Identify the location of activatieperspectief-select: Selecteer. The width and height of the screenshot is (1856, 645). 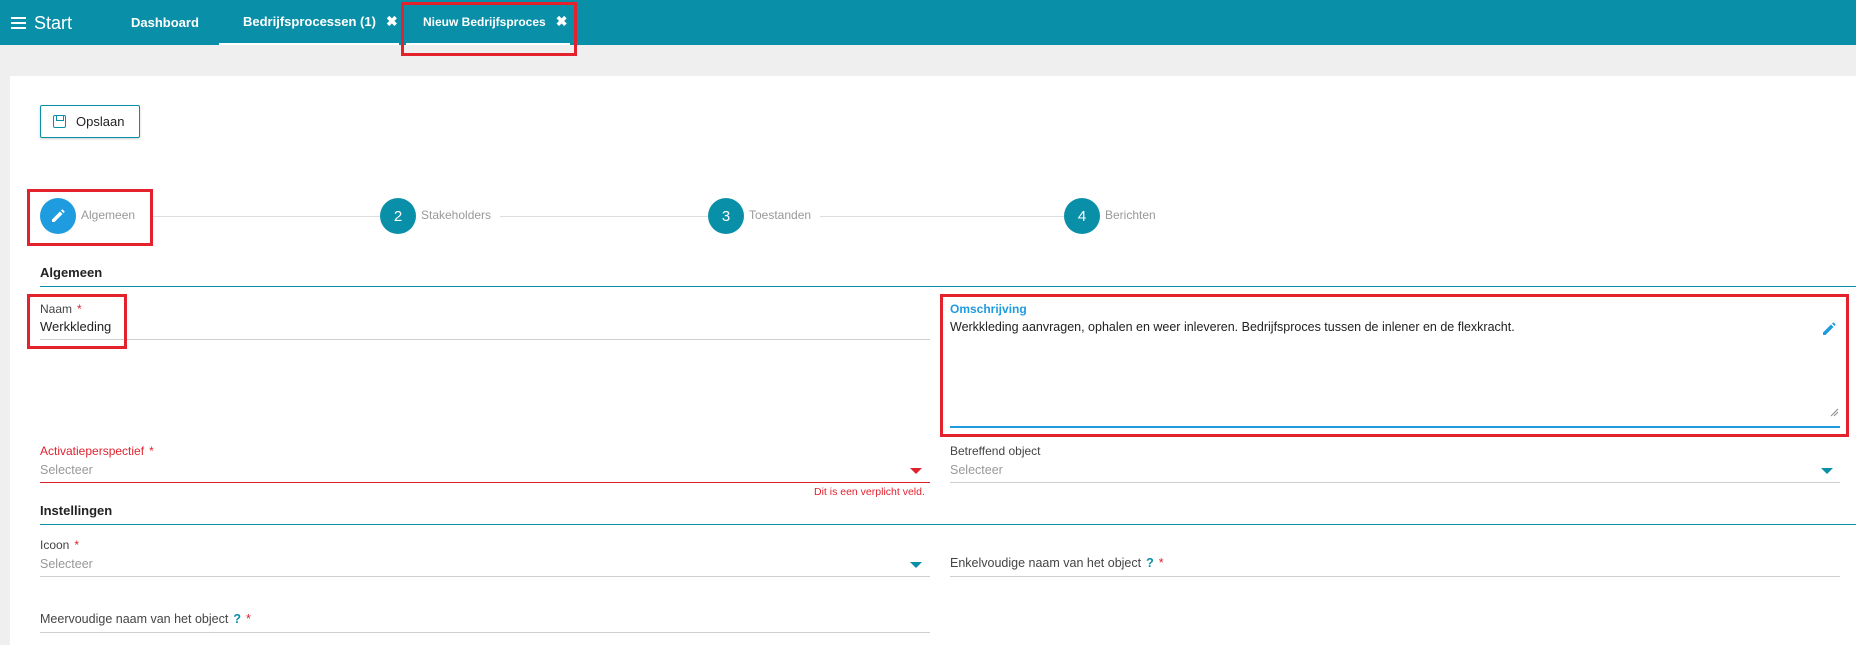
(66, 470).